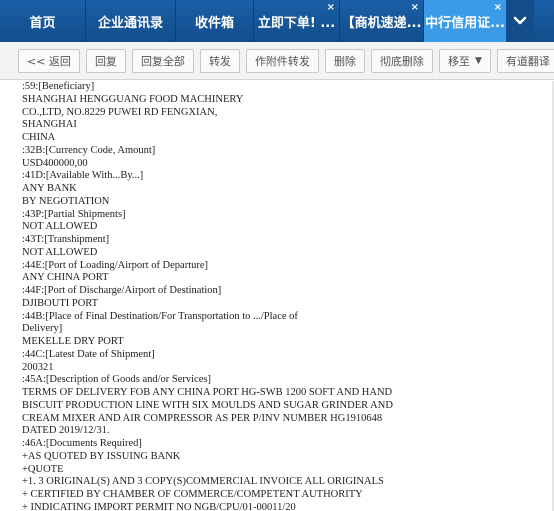 This screenshot has width=554, height=511. I want to click on delete-button: 删除, so click(344, 60).